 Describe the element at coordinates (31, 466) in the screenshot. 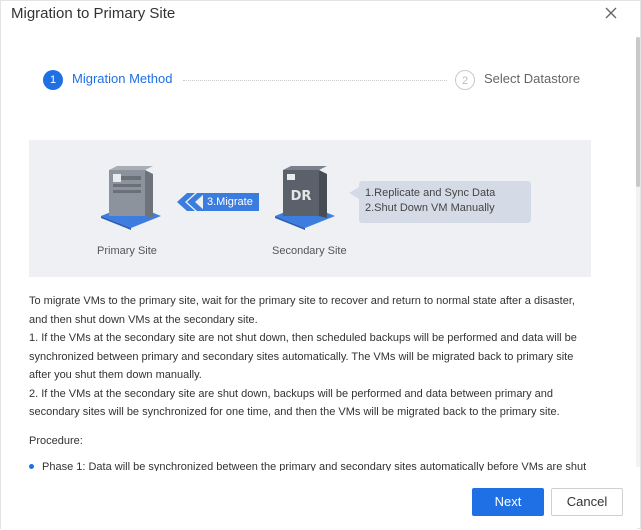

I see `bullet-icon` at that location.